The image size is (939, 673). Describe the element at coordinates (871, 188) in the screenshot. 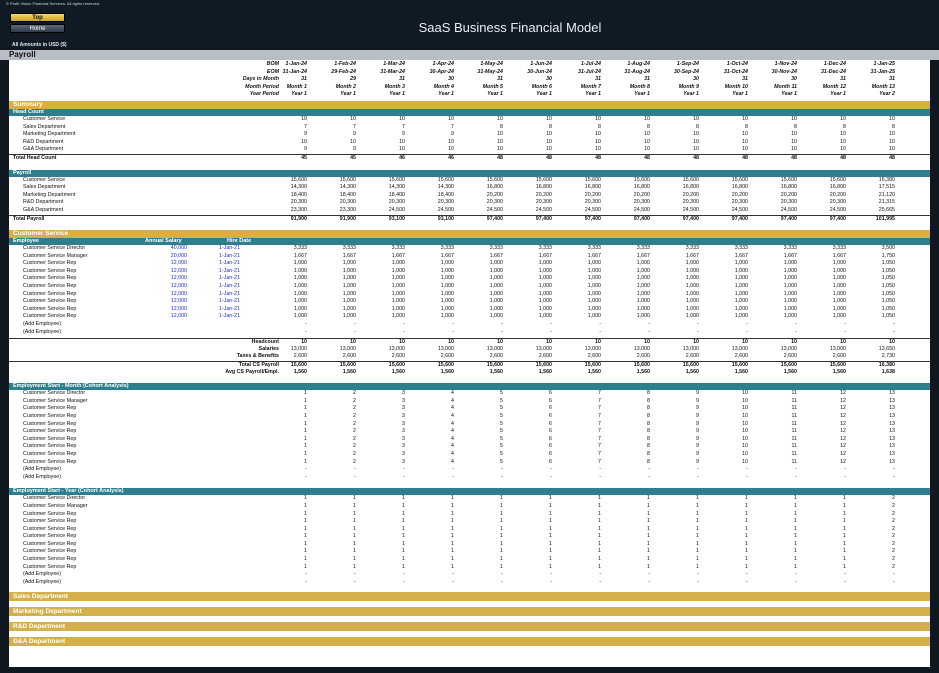

I see `payroll-row-cell: 17,515` at that location.